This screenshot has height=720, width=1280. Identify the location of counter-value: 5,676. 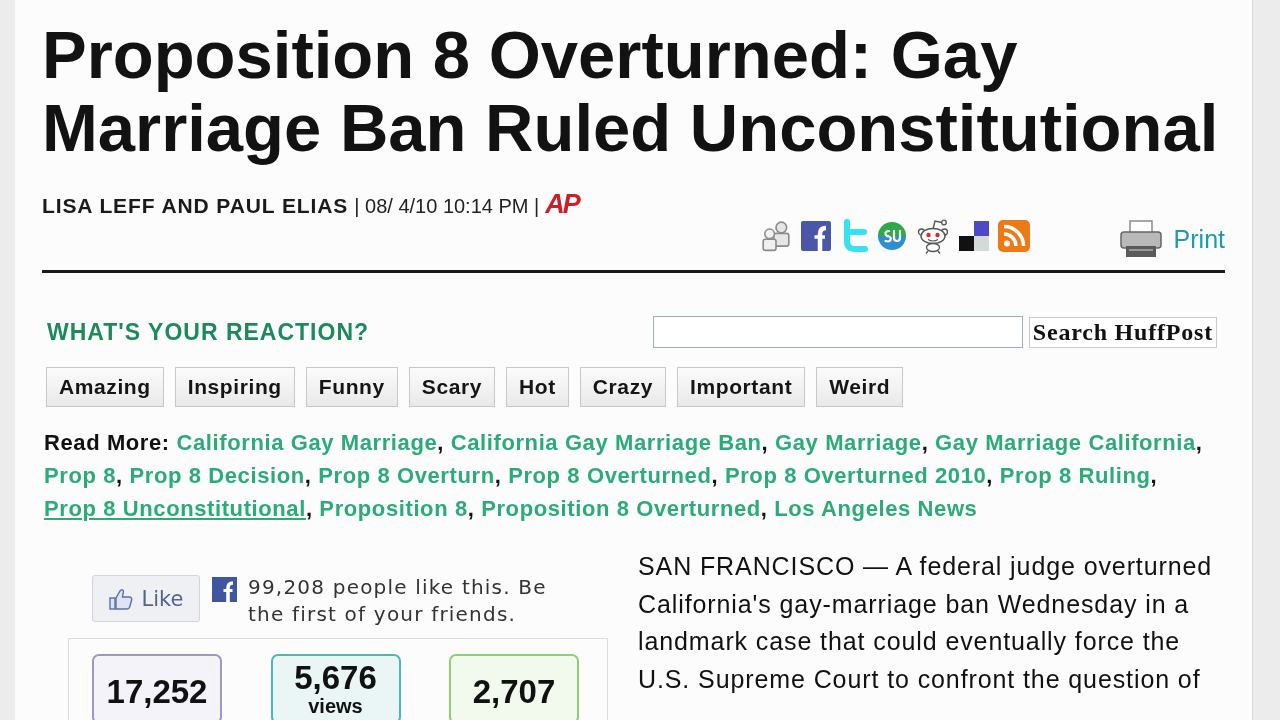
(335, 678).